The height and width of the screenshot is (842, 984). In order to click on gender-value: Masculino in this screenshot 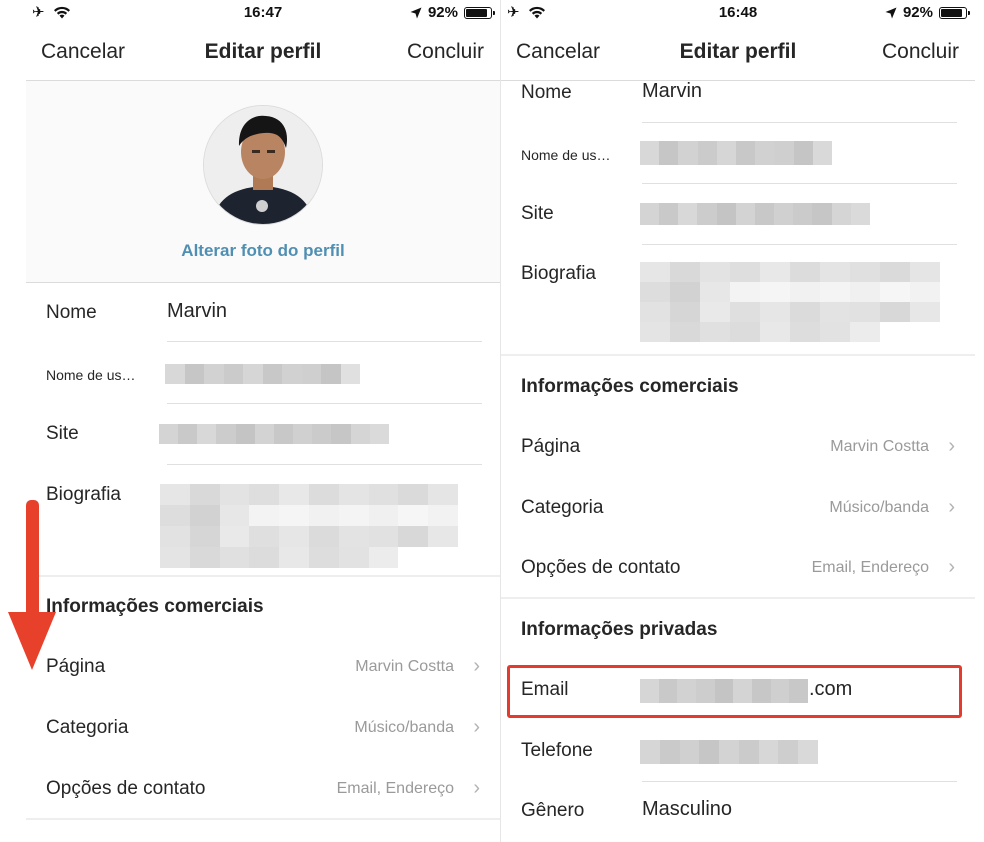, I will do `click(687, 809)`.